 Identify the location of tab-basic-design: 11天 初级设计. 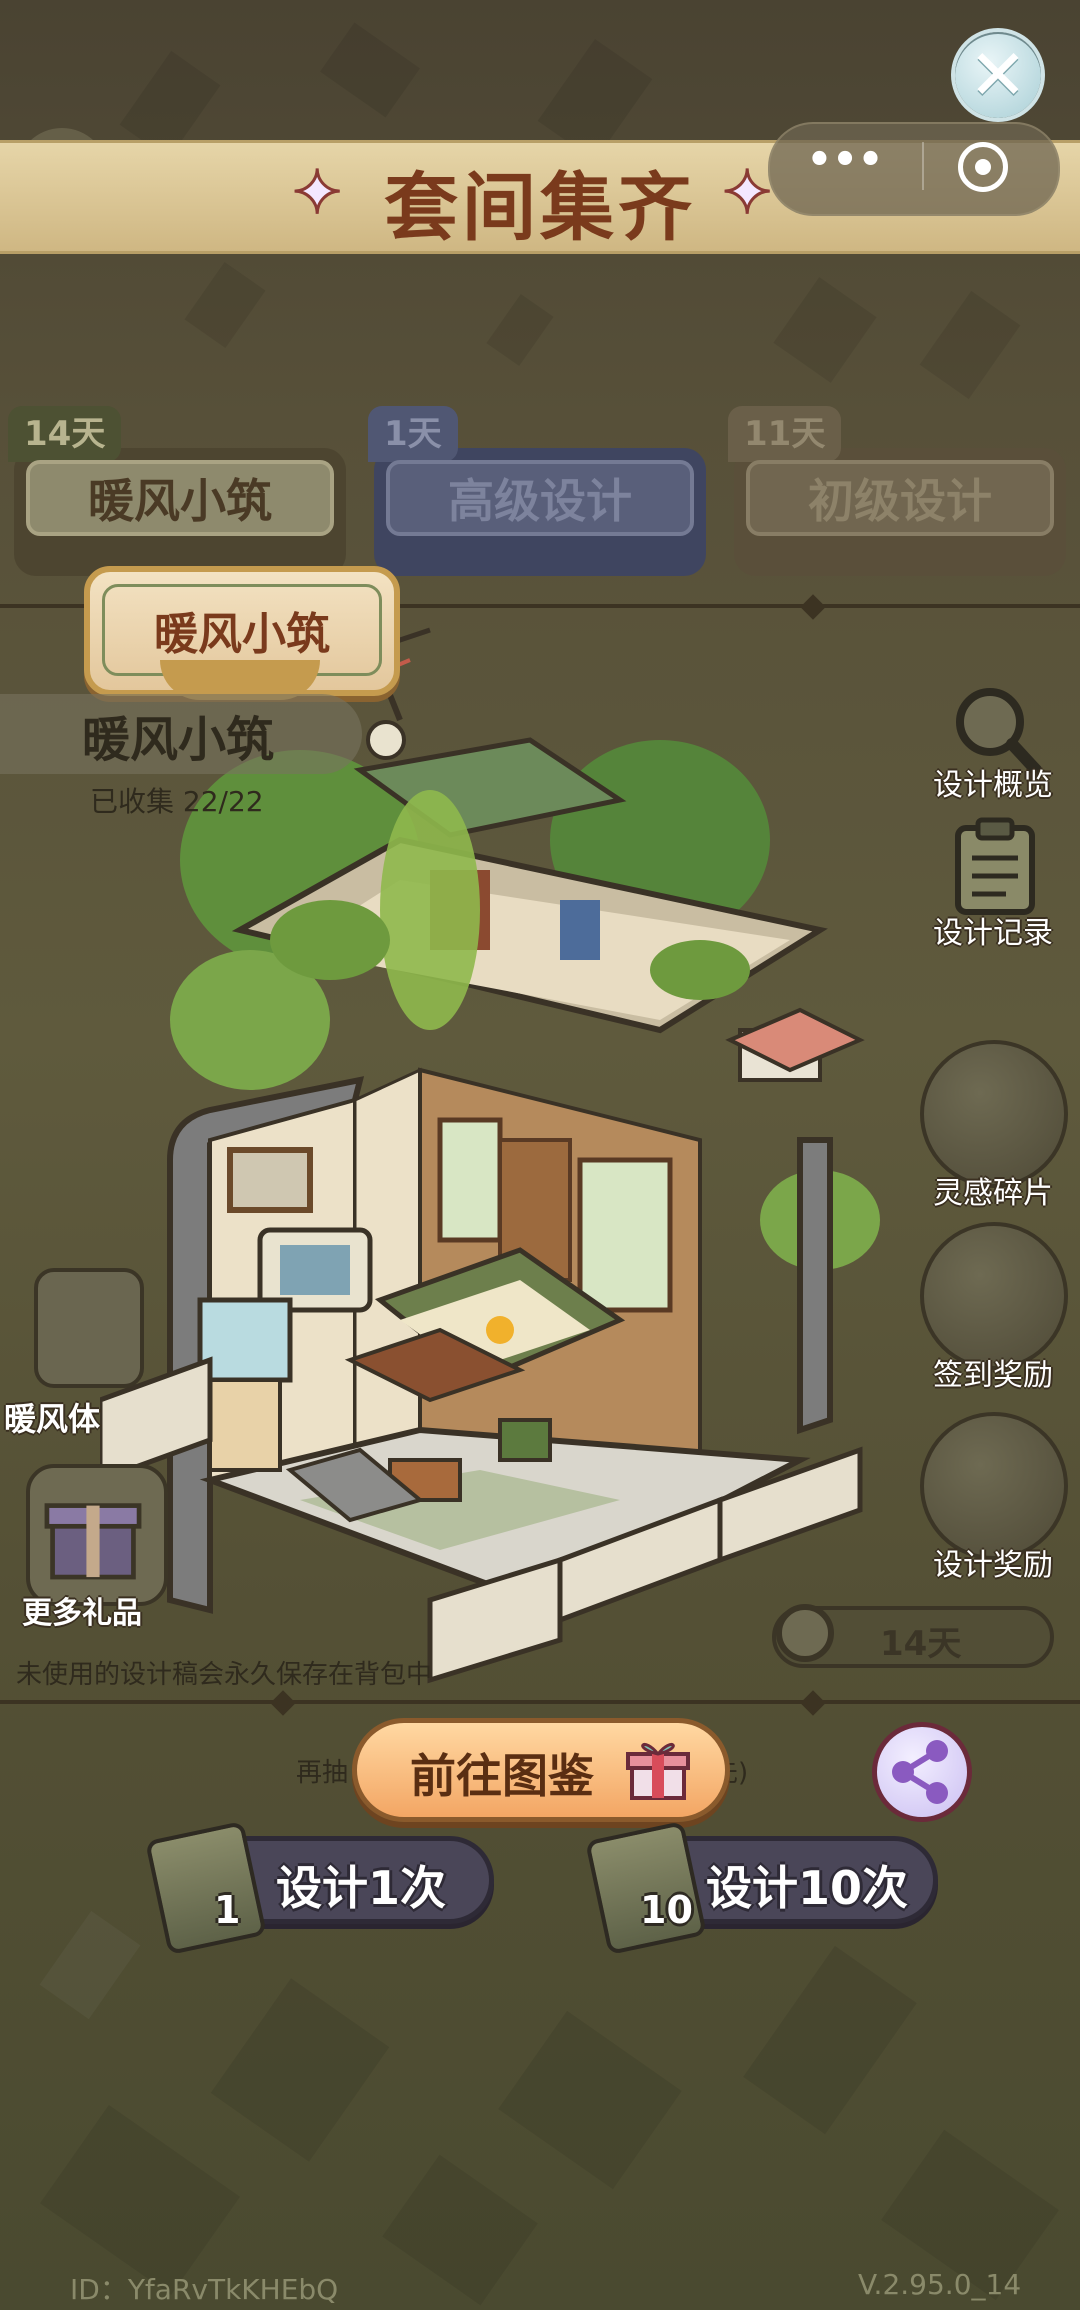
(897, 491).